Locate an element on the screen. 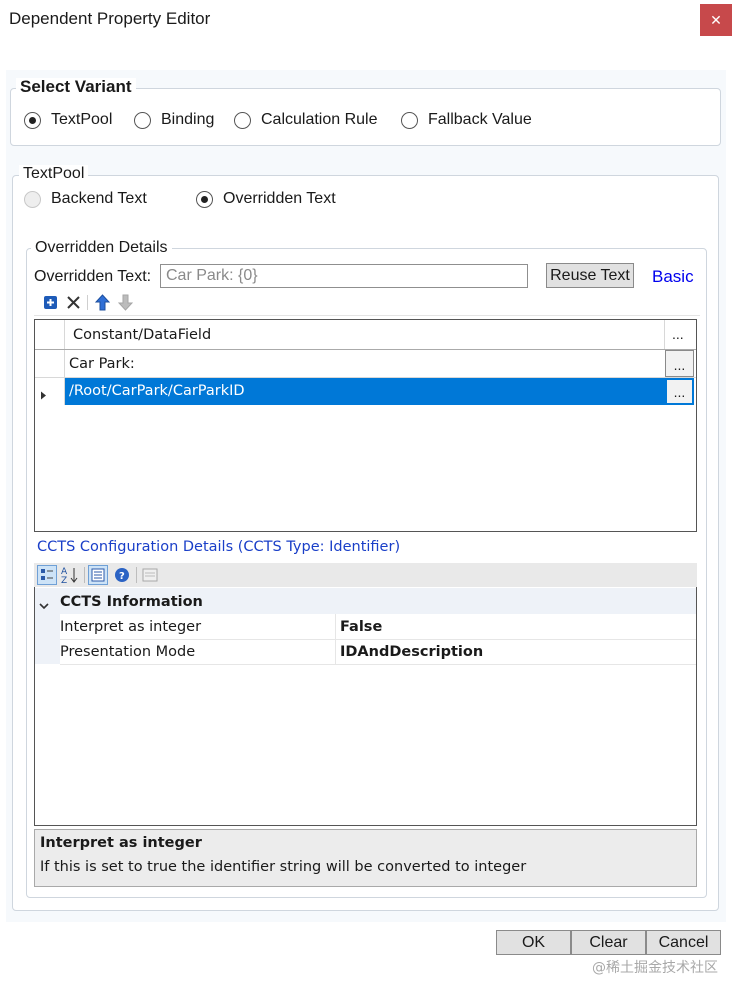  radio-binding: Binding is located at coordinates (174, 120).